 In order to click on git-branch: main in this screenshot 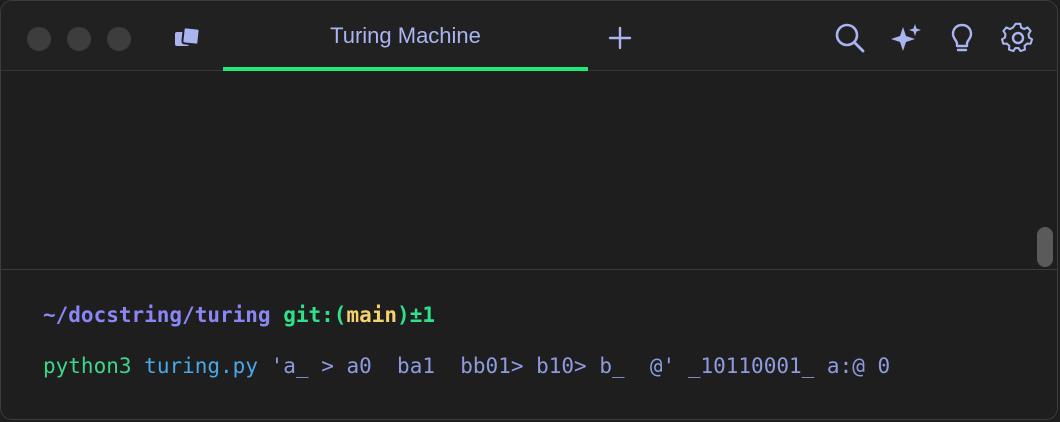, I will do `click(372, 315)`.